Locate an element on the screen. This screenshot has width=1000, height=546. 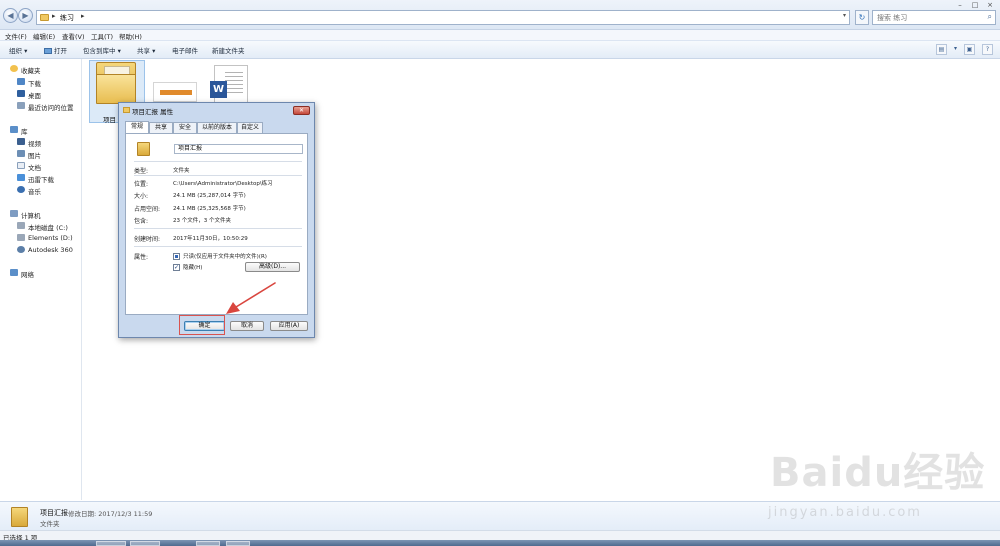
folder-icon is located at coordinates (19, 517).